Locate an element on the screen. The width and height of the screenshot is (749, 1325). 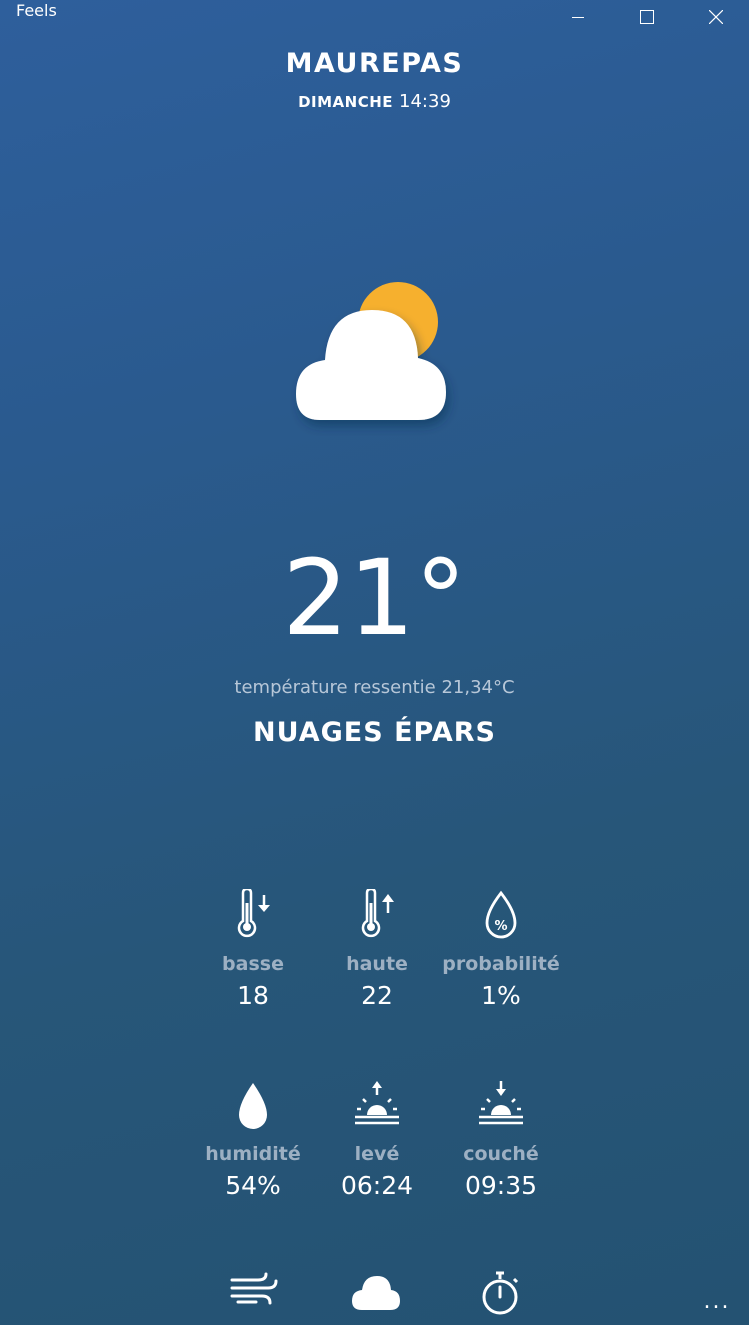
stat-high: haute 22 is located at coordinates (377, 947).